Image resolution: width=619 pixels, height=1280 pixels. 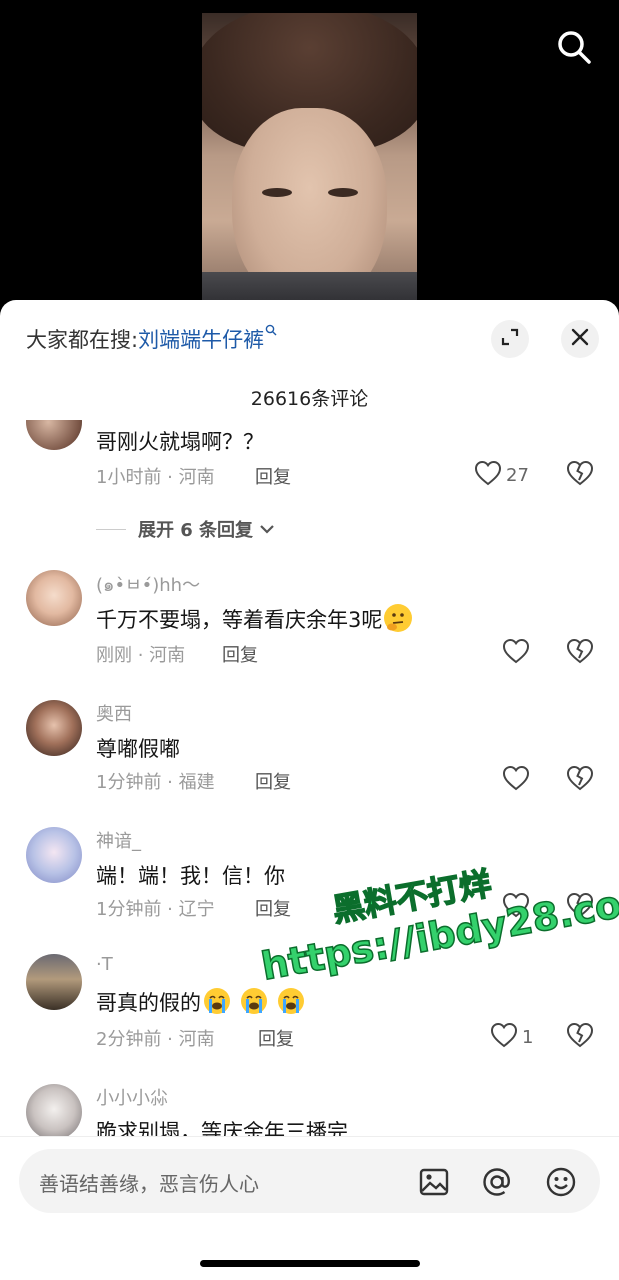 I want to click on comment-text: 跪求别塌，等庆余年三播完, so click(x=222, y=1128).